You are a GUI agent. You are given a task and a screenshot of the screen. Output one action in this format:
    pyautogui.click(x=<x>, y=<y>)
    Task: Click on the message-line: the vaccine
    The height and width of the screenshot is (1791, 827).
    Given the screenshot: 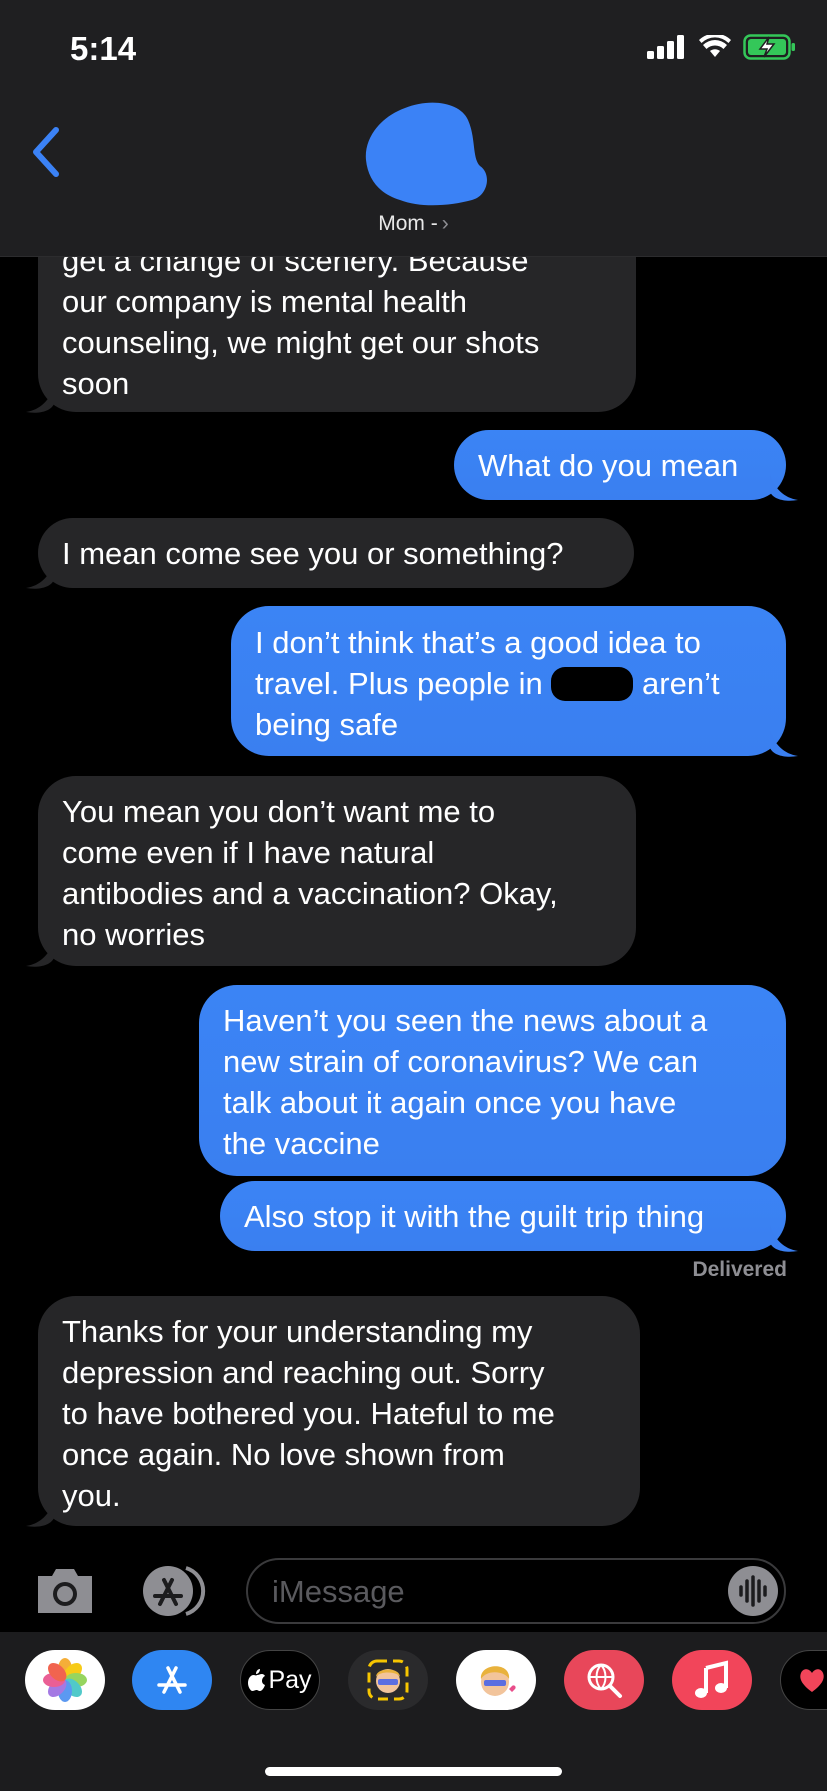 What is the action you would take?
    pyautogui.click(x=301, y=1143)
    